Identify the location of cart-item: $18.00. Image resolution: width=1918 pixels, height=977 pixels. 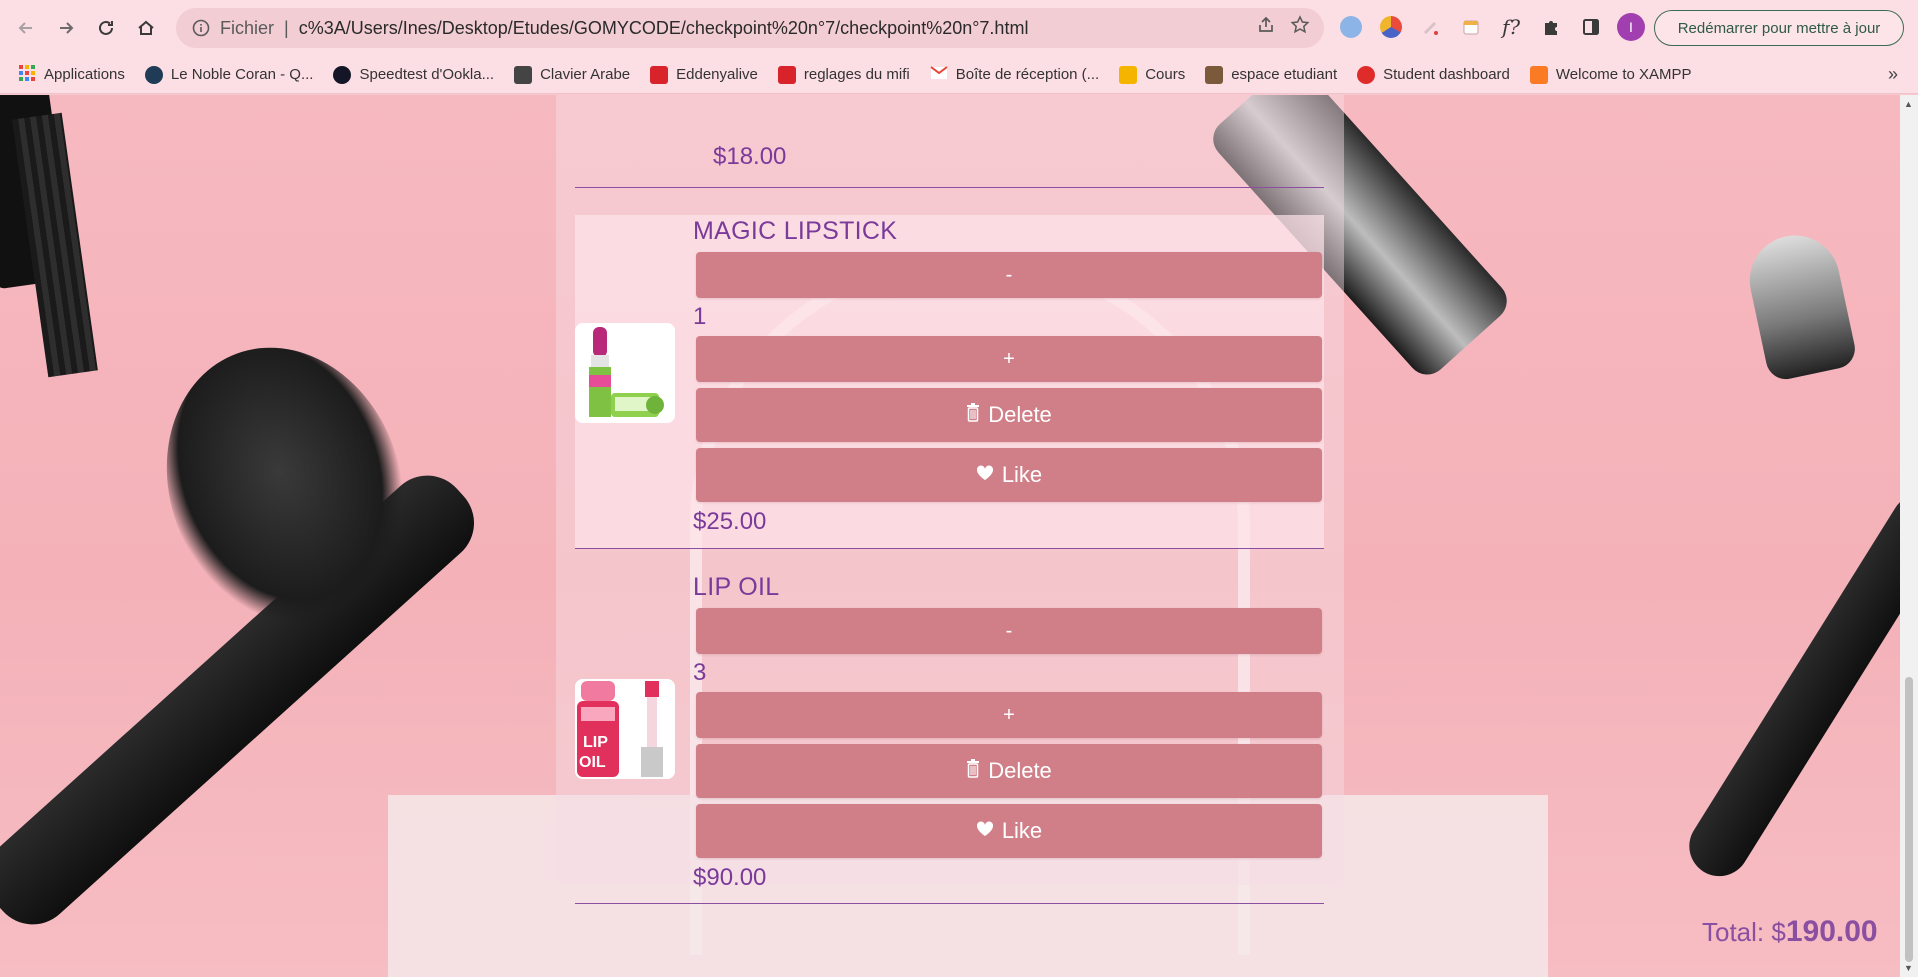
(949, 141).